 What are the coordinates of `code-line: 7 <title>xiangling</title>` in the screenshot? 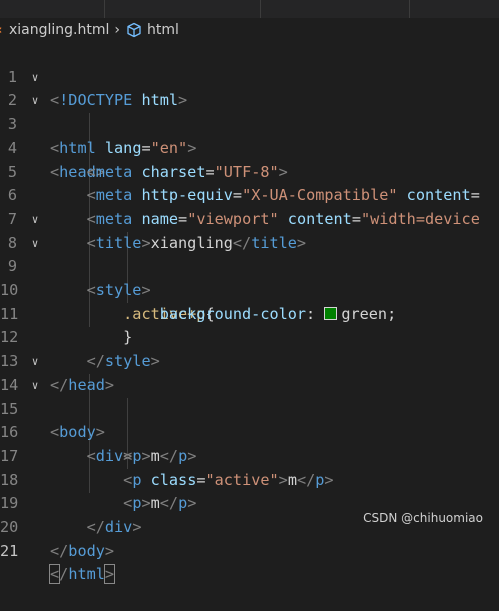 It's located at (249, 218).